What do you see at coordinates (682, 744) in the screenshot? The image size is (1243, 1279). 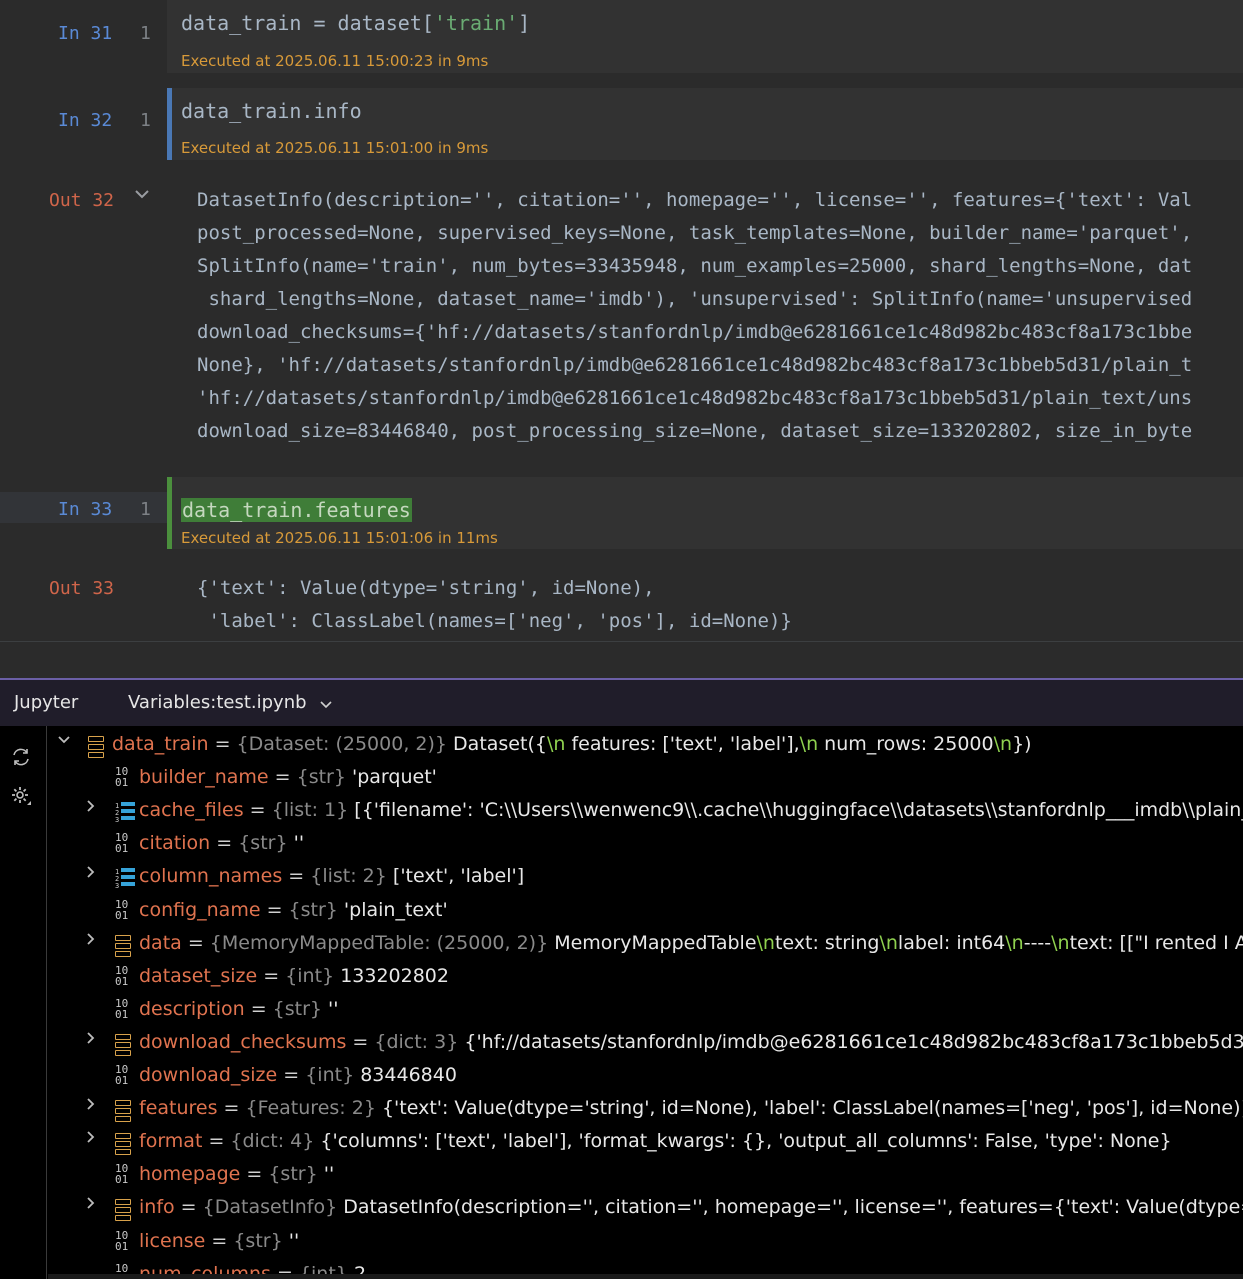 I see `variable-value: features: ['text', 'label'],` at bounding box center [682, 744].